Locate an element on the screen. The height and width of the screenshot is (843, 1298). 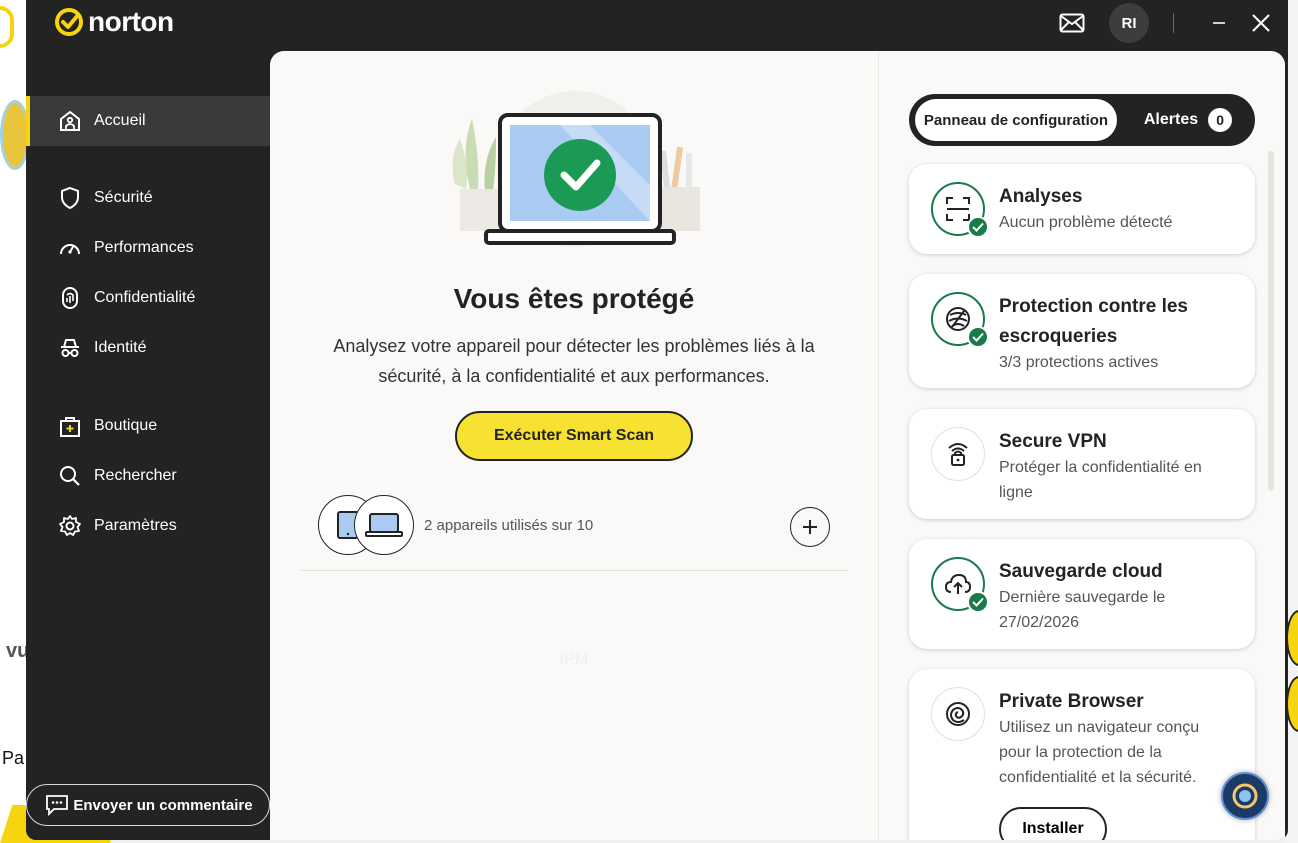
scrollbar is located at coordinates (1271, 321).